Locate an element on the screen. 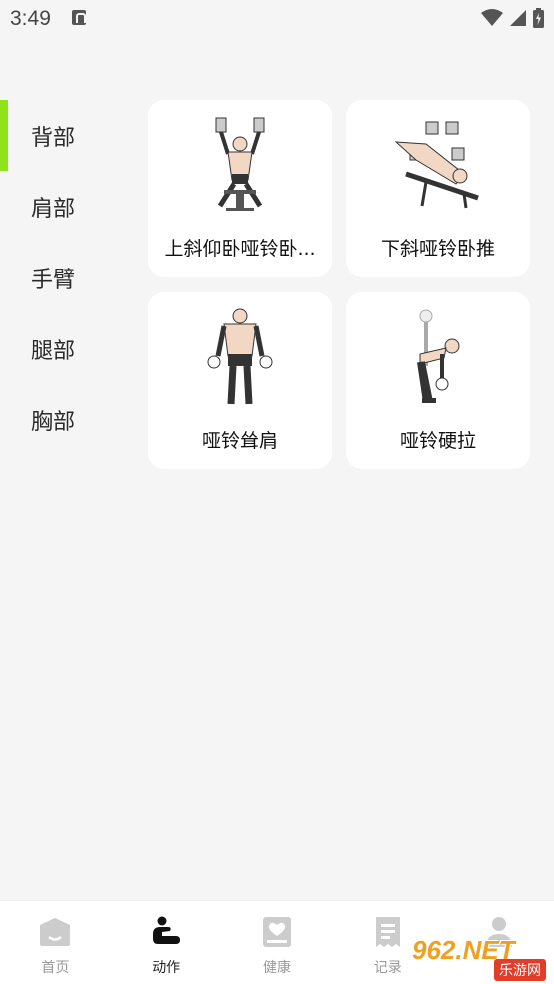 The image size is (554, 984). nav-health: 健康 is located at coordinates (277, 942).